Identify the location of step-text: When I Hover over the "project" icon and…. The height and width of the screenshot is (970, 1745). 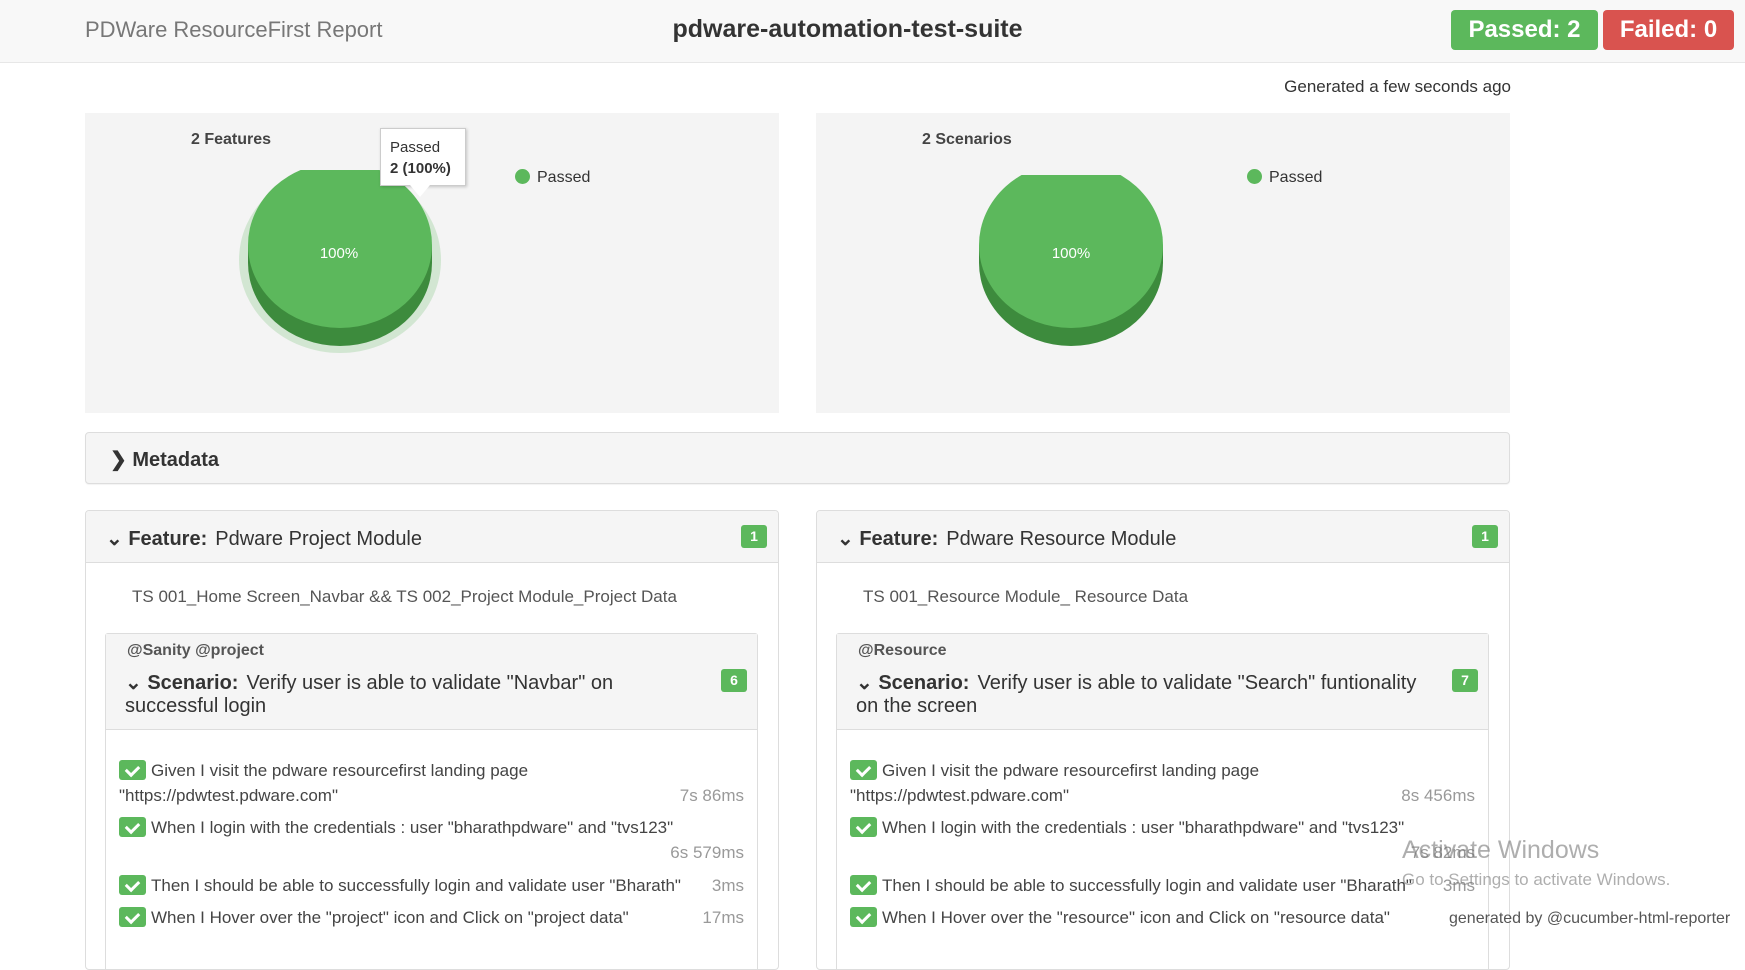
(390, 917).